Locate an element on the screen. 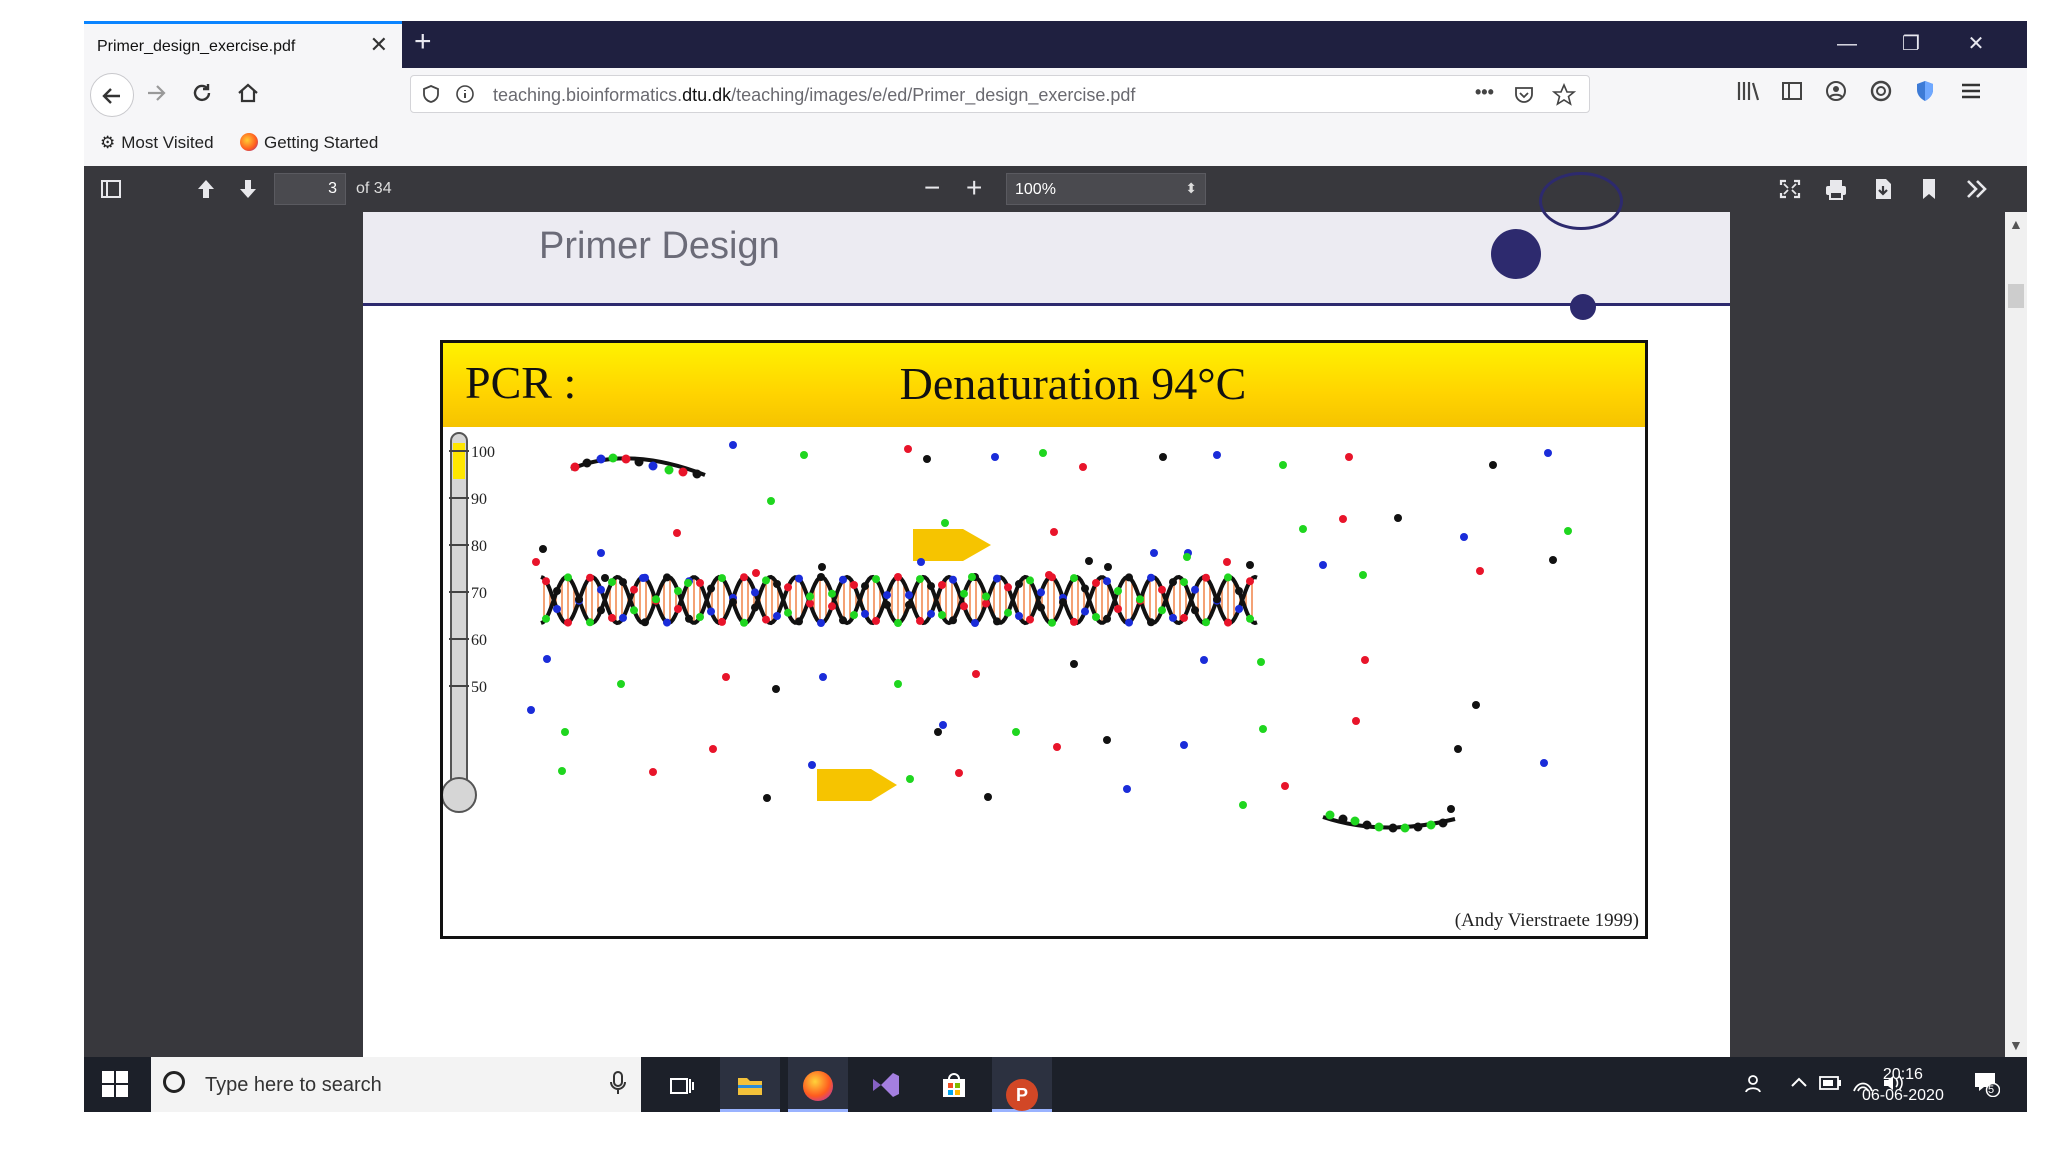 The height and width of the screenshot is (1152, 2048). privacy-badger-icon is located at coordinates (1925, 91).